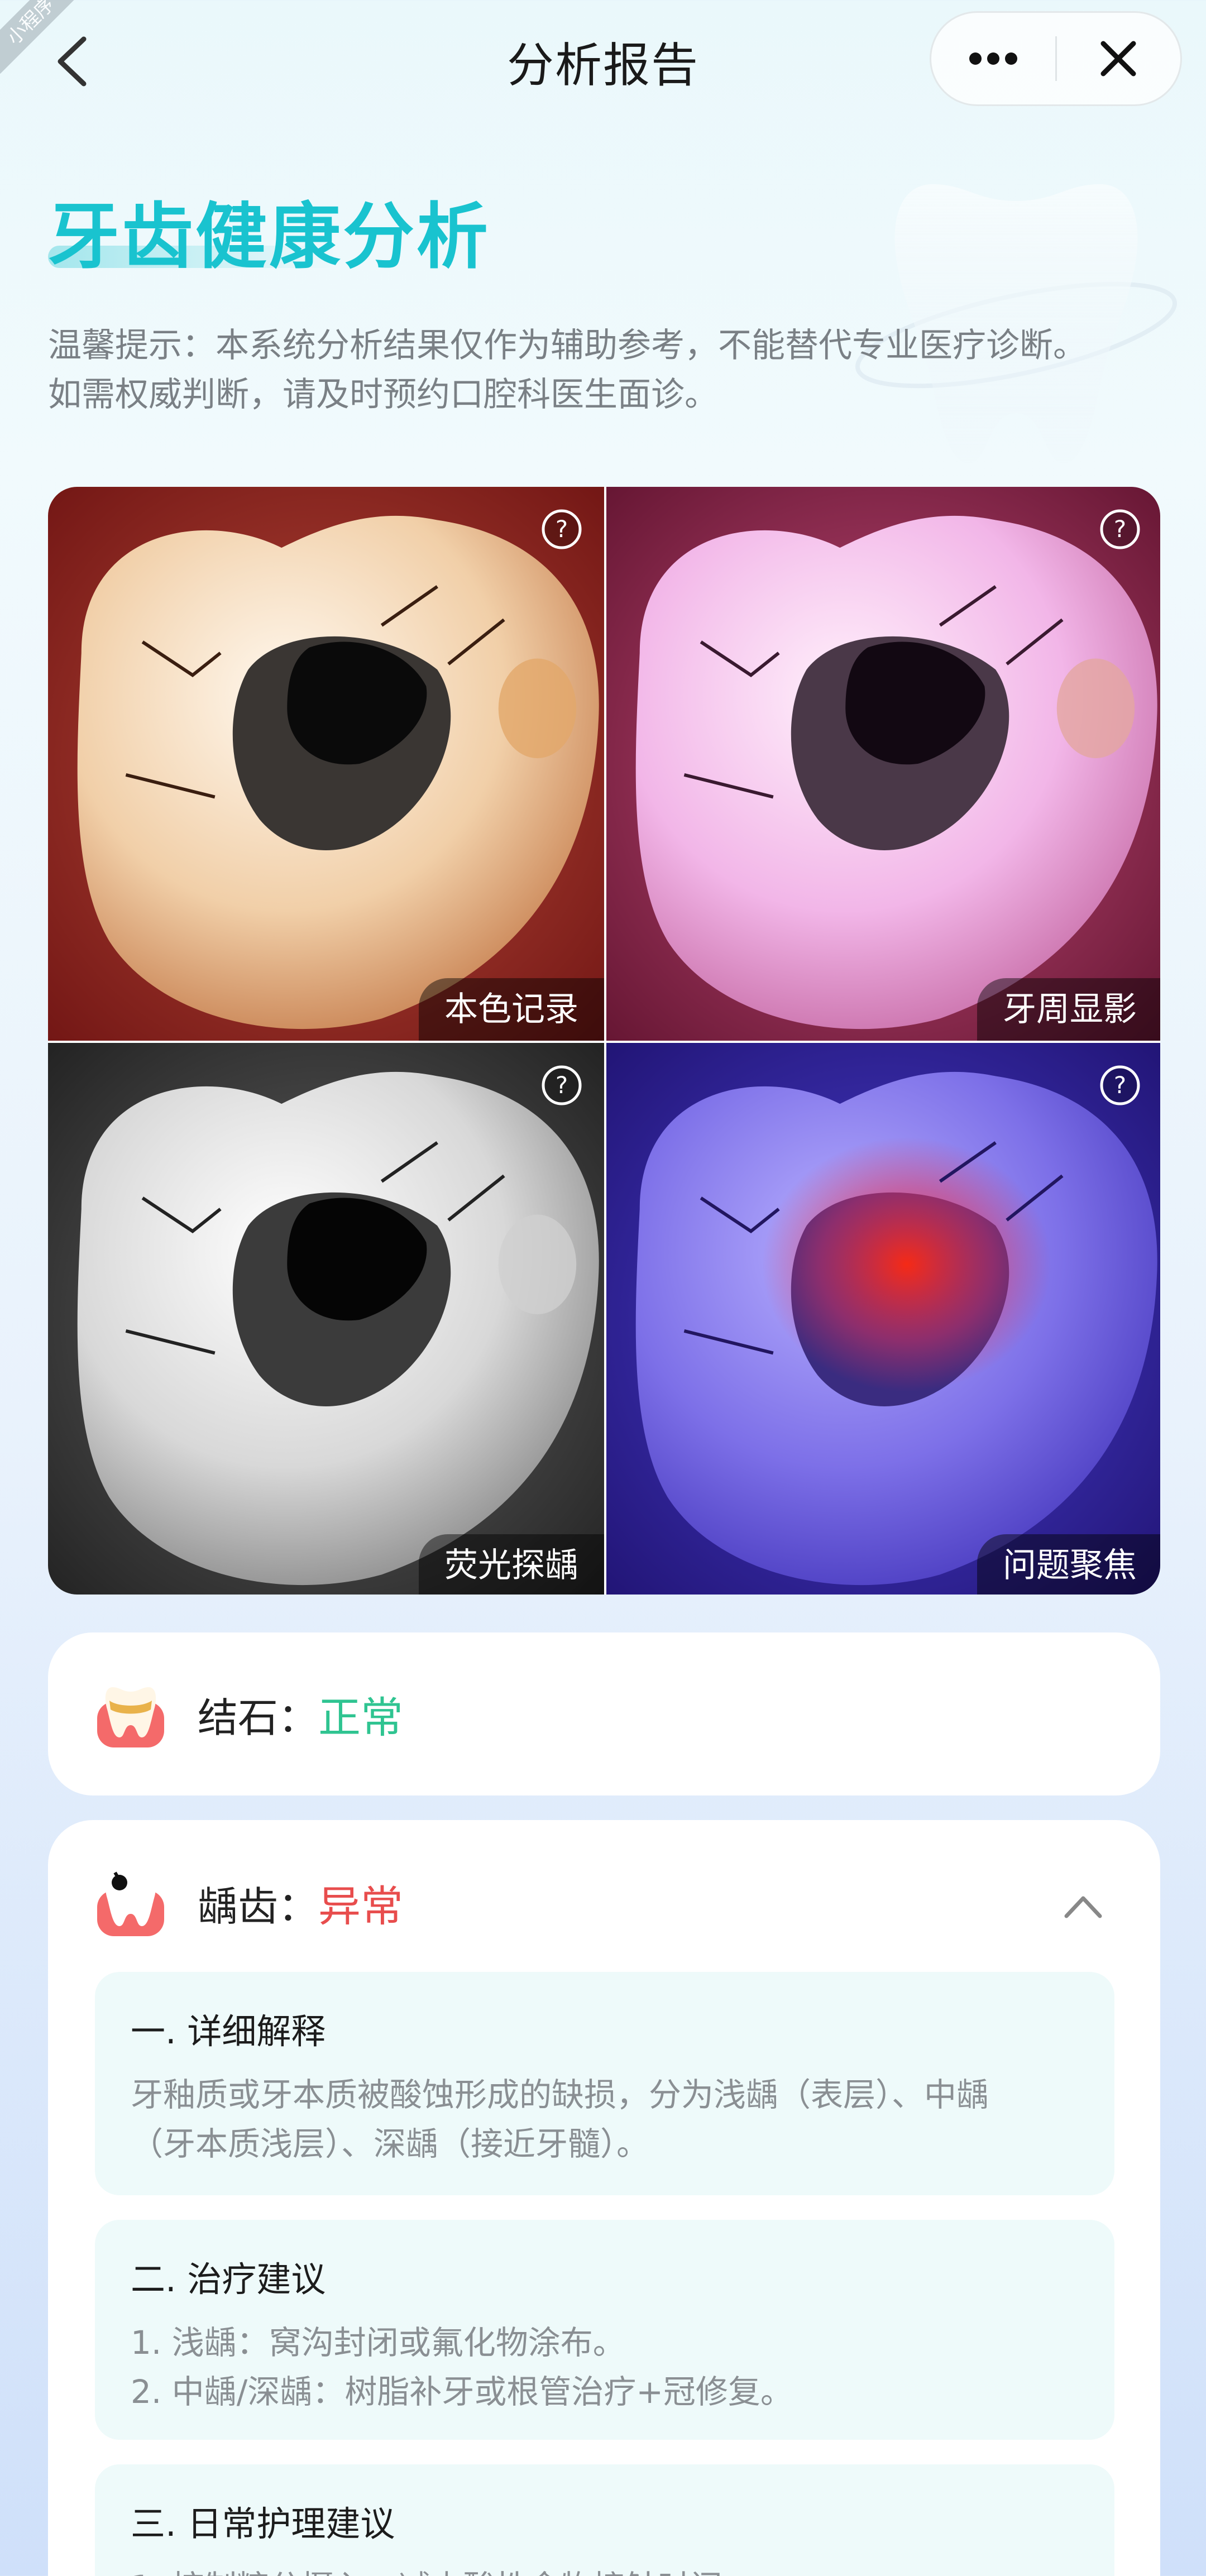  I want to click on section-line: 牙釉质或牙本质被酸蚀形成的缺损，分为浅龋（表层）、中龋, so click(560, 2095).